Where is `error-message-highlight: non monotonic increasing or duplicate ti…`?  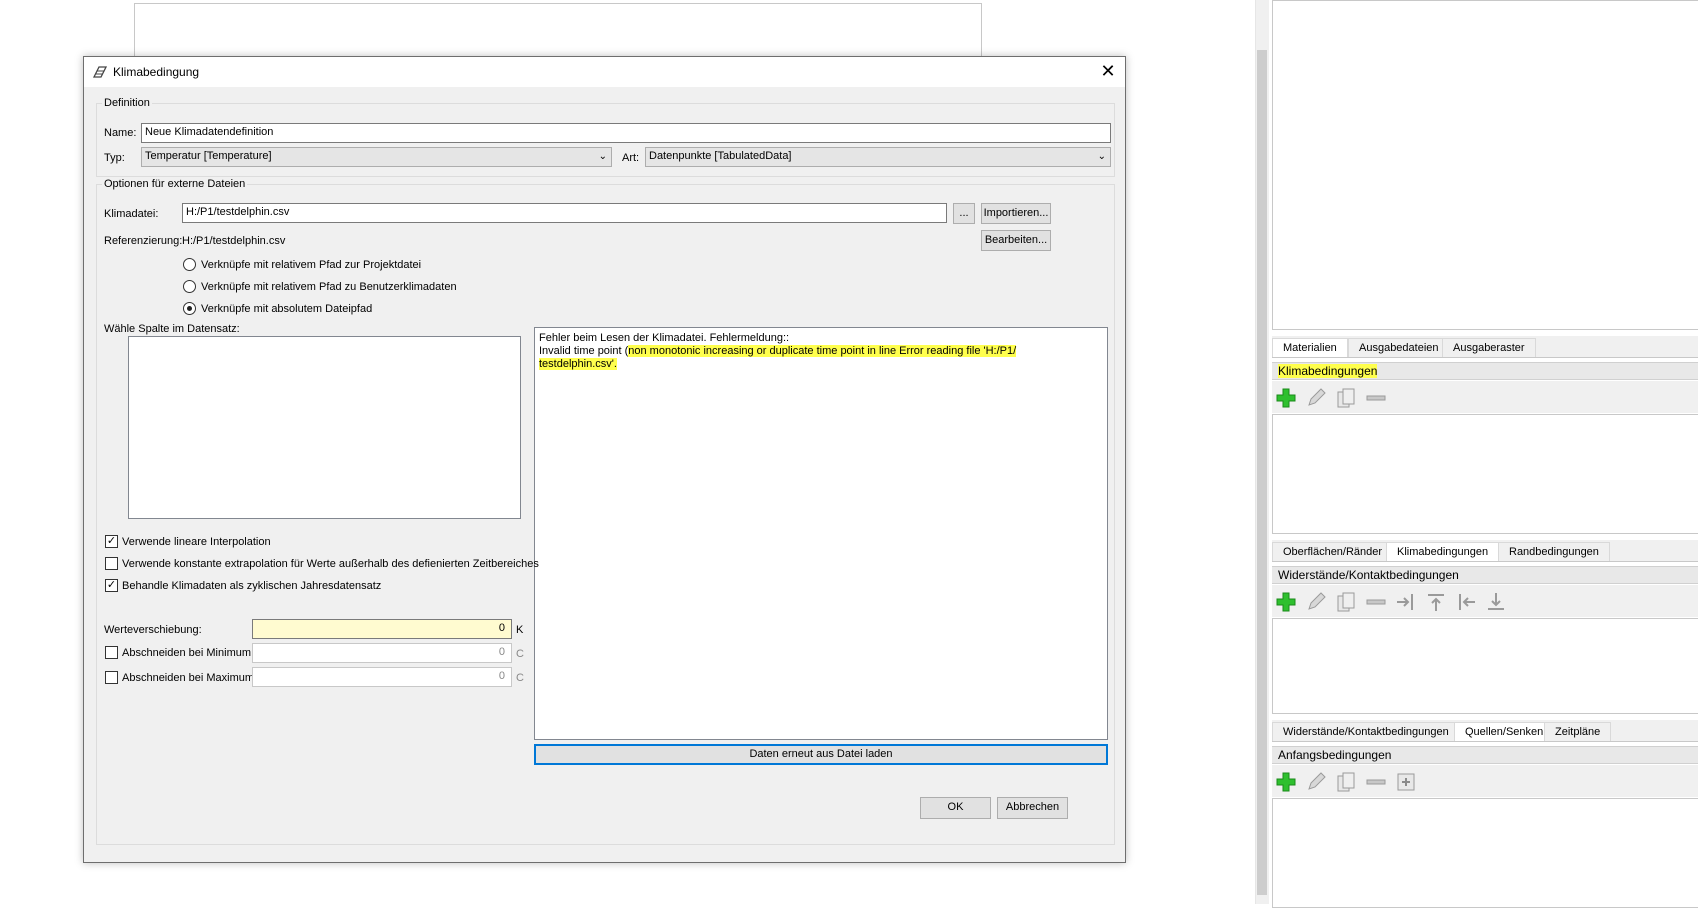 error-message-highlight: non monotonic increasing or duplicate ti… is located at coordinates (822, 351).